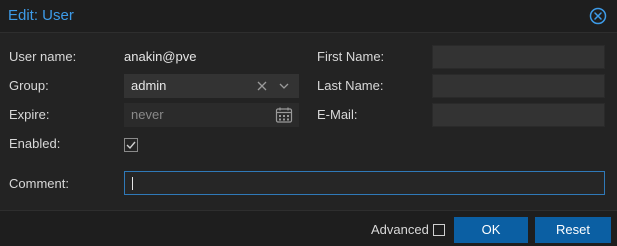  I want to click on clear-x-icon, so click(262, 86).